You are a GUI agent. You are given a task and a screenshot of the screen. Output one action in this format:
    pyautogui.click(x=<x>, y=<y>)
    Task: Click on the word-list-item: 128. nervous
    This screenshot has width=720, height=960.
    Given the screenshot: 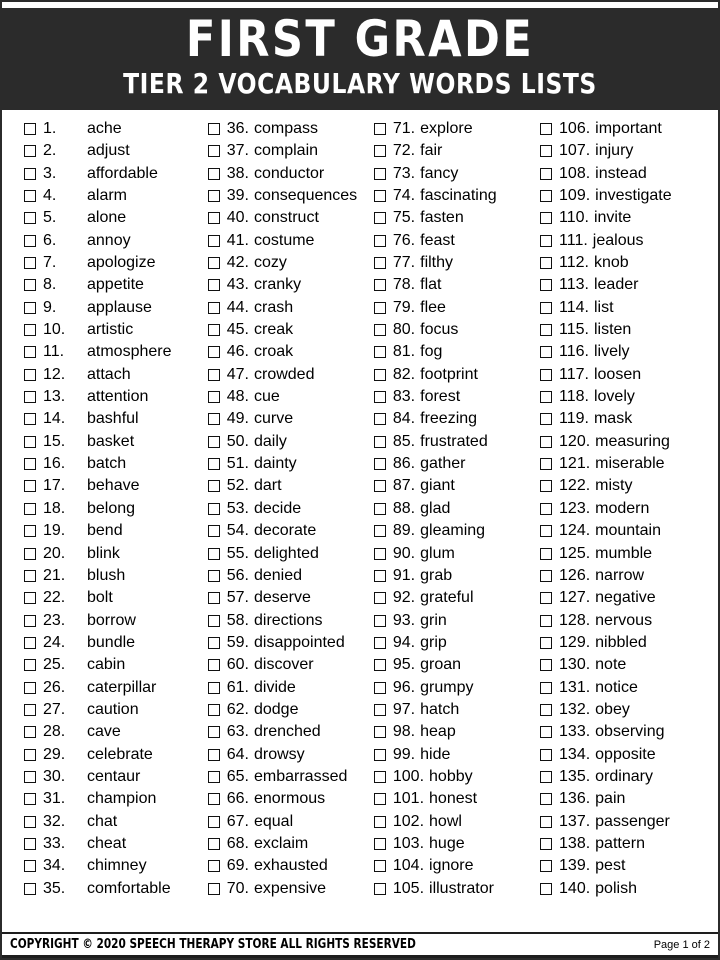 What is the action you would take?
    pyautogui.click(x=626, y=620)
    